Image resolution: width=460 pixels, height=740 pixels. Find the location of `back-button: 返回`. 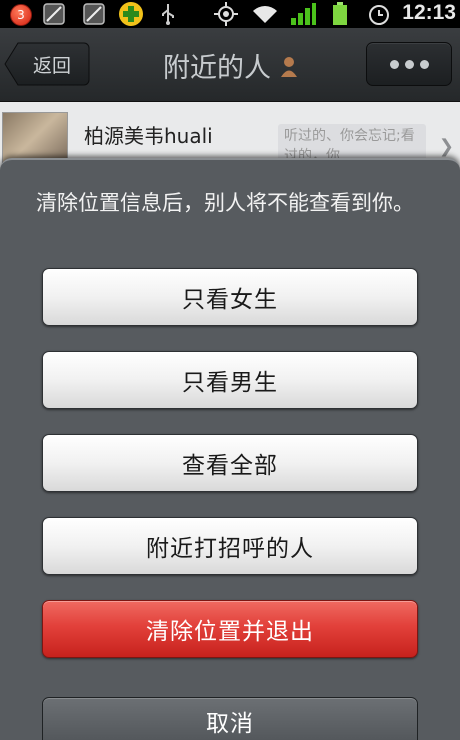

back-button: 返回 is located at coordinates (47, 64).